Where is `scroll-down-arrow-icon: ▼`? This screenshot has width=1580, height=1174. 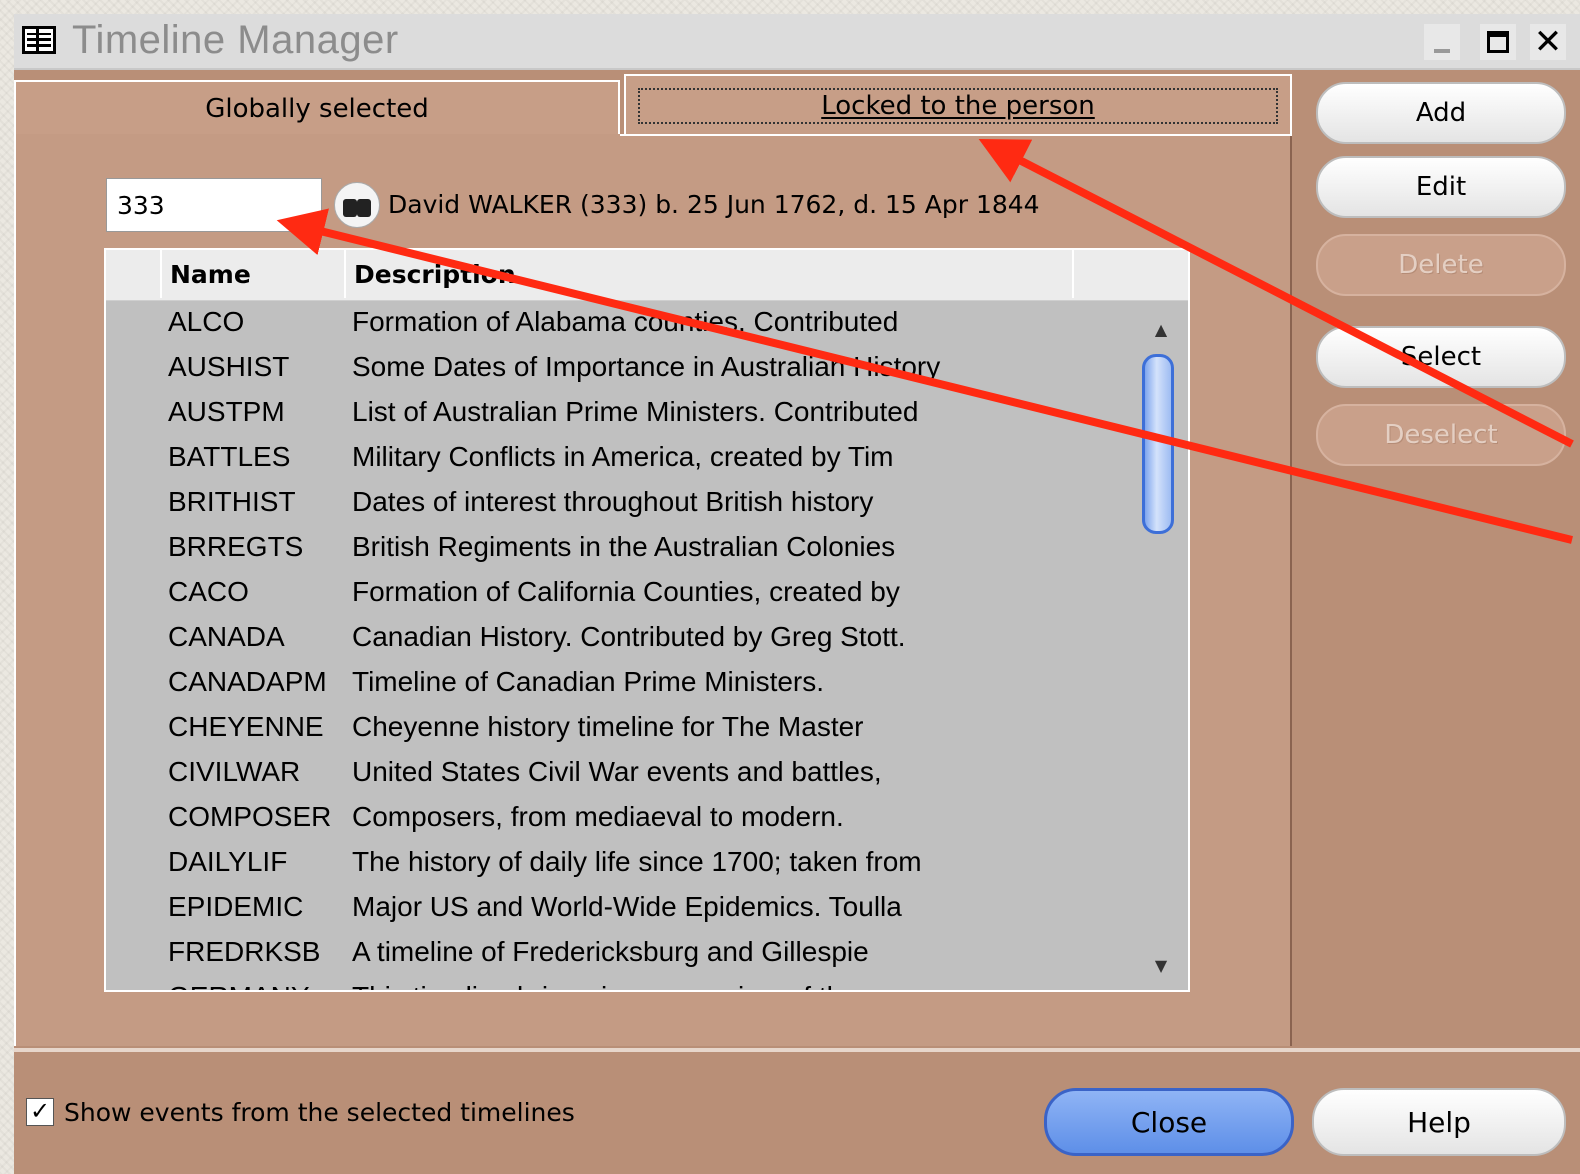 scroll-down-arrow-icon: ▼ is located at coordinates (1161, 965).